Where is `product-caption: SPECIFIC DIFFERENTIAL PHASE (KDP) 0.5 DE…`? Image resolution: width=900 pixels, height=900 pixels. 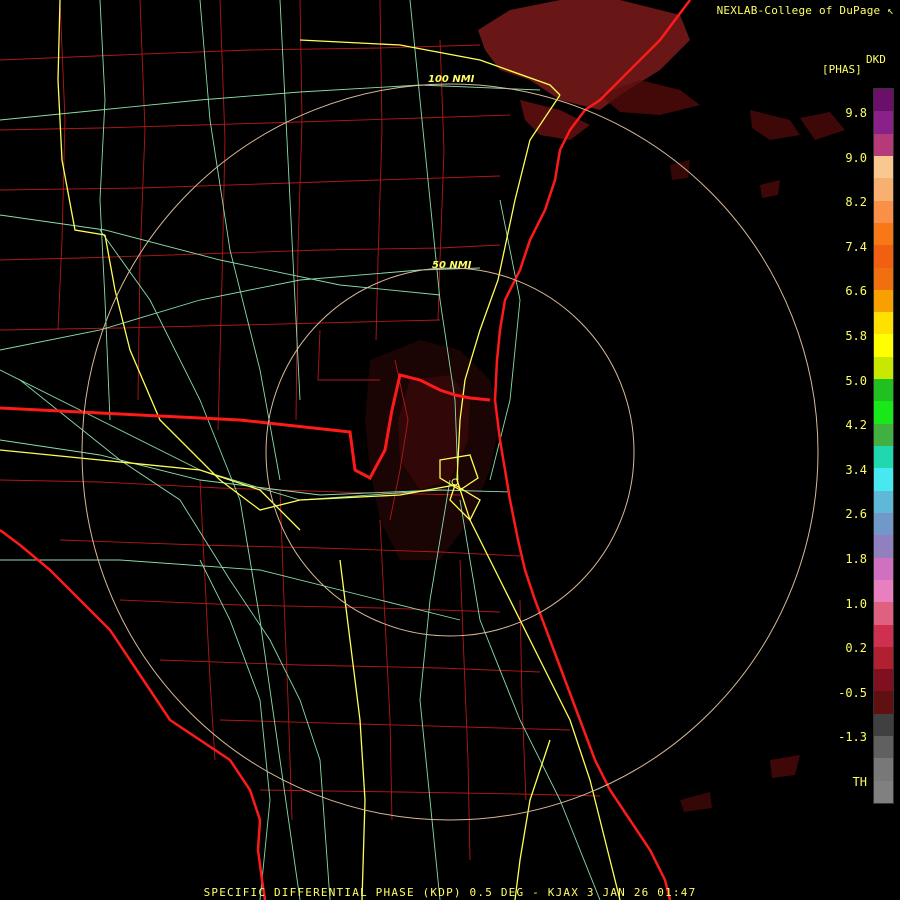
product-caption: SPECIFIC DIFFERENTIAL PHASE (KDP) 0.5 DE… is located at coordinates (450, 892).